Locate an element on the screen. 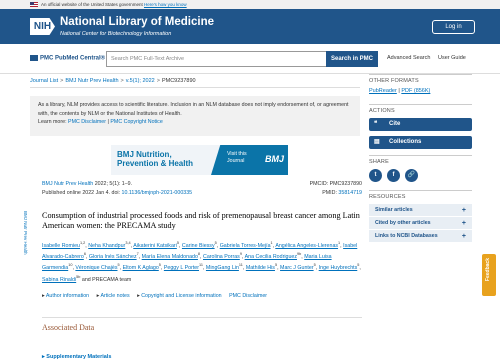  author-link: Isabelle Romieu is located at coordinates (61, 246).